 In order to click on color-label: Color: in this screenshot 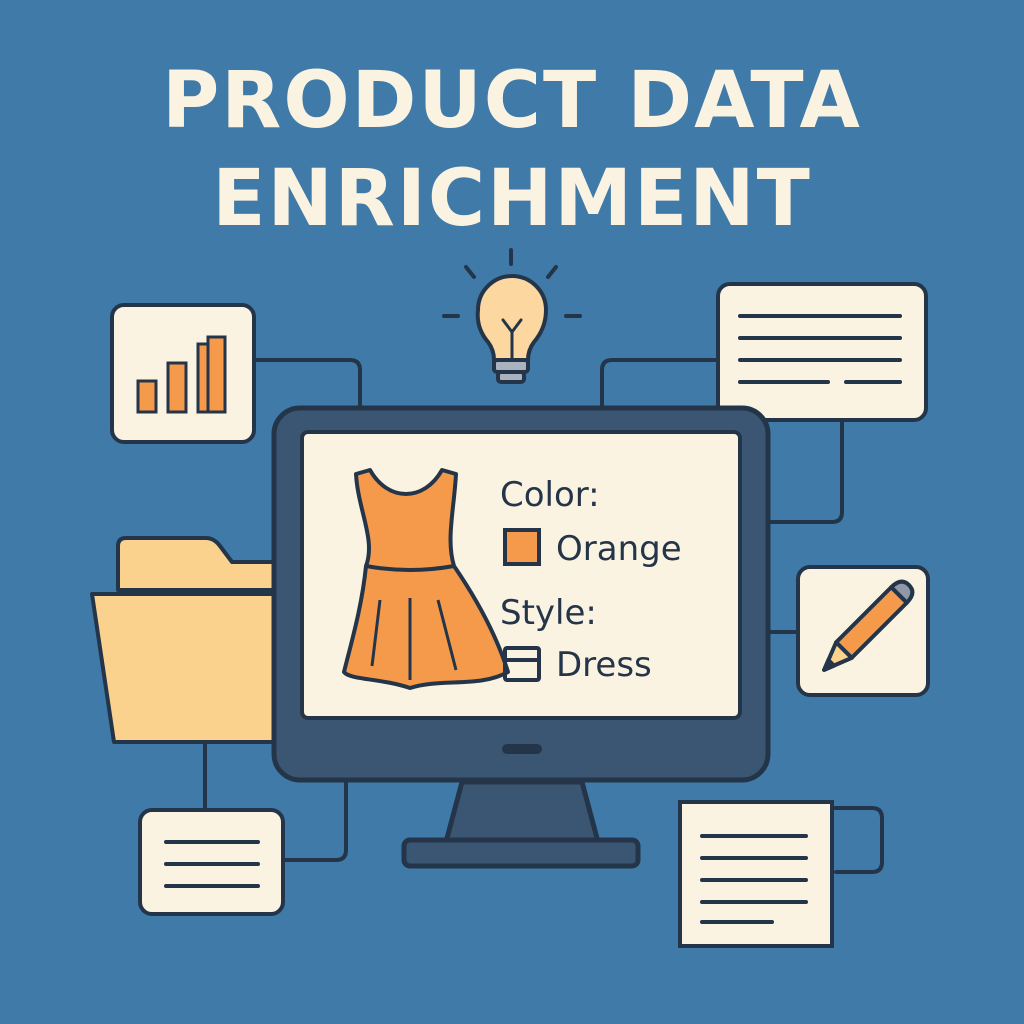, I will do `click(550, 495)`.